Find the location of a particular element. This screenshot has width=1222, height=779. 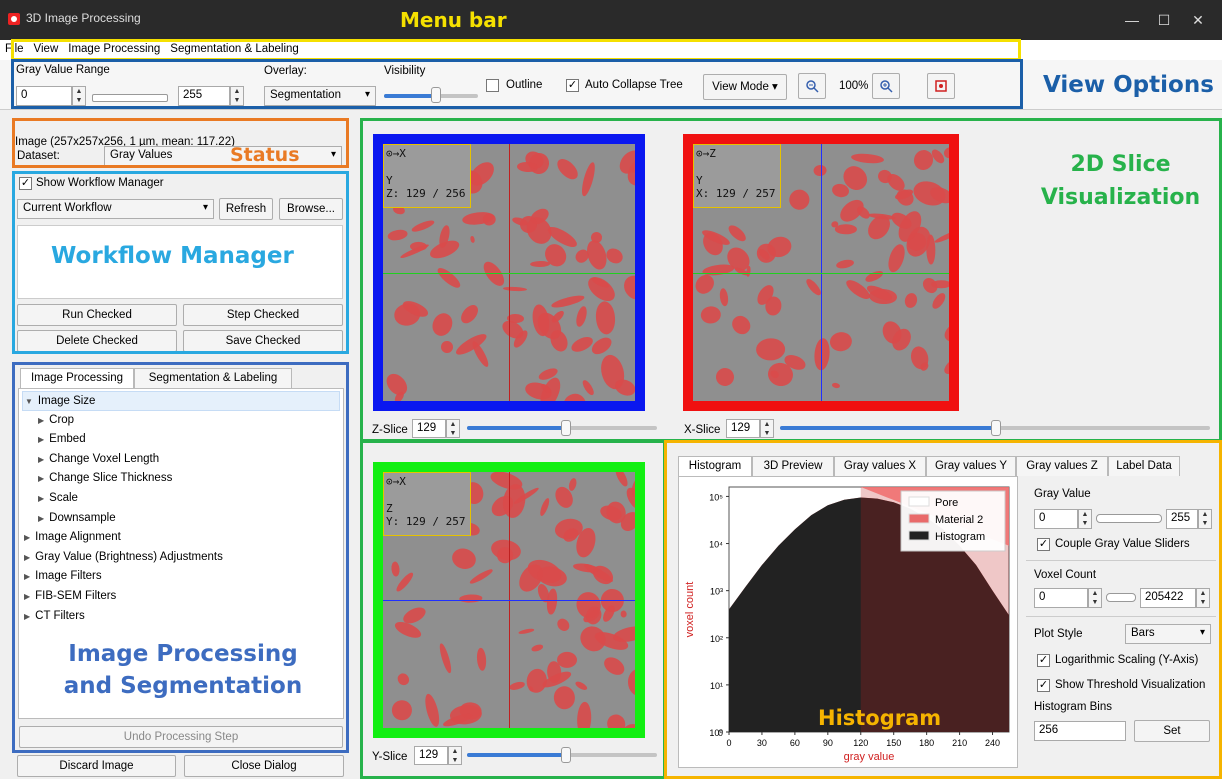

x-slice-knob is located at coordinates (996, 428).